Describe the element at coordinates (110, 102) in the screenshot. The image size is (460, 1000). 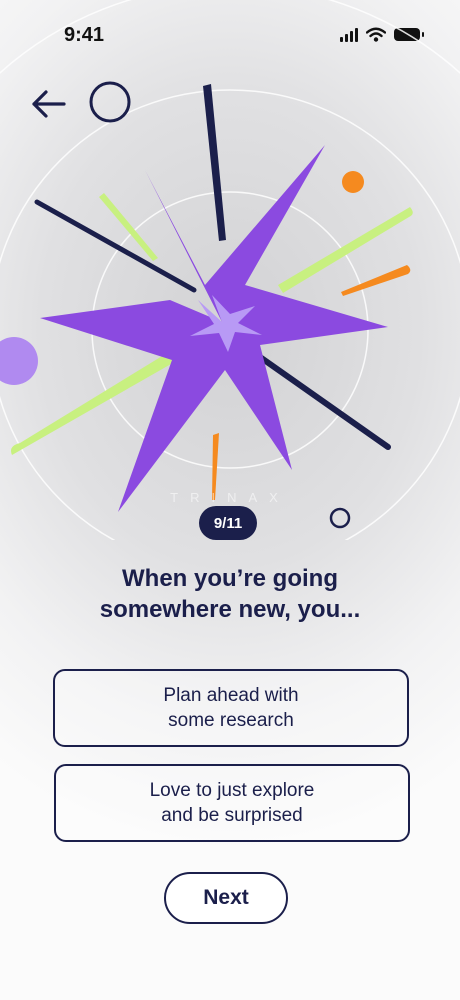
I see `outline-circle-top` at that location.